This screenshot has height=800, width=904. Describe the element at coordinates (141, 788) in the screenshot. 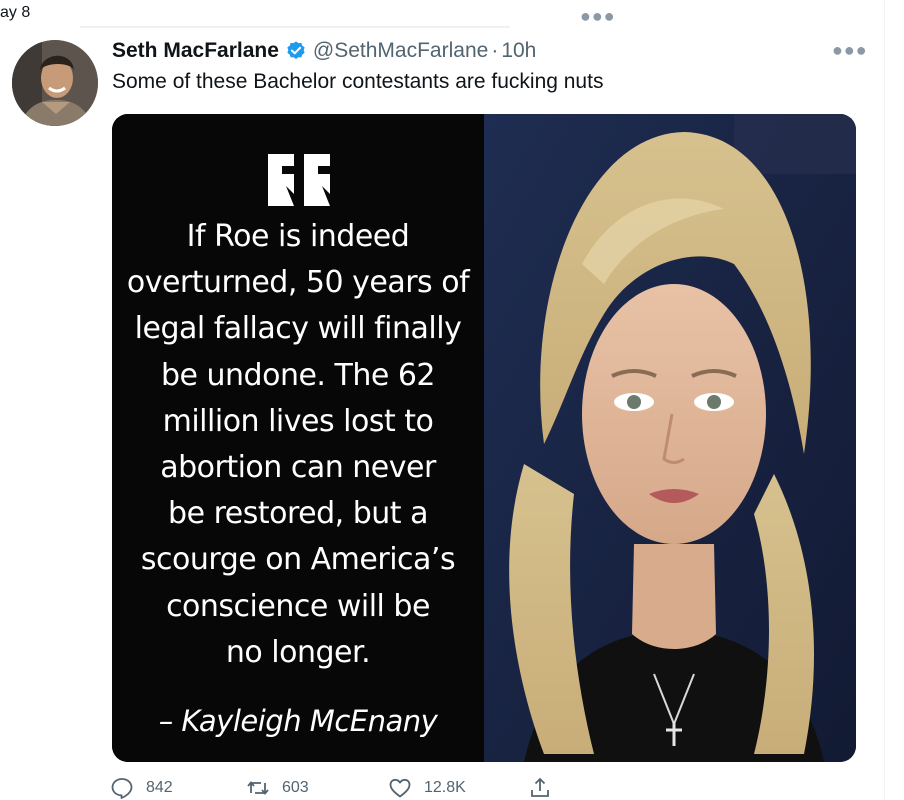

I see `reply-button: 842` at that location.